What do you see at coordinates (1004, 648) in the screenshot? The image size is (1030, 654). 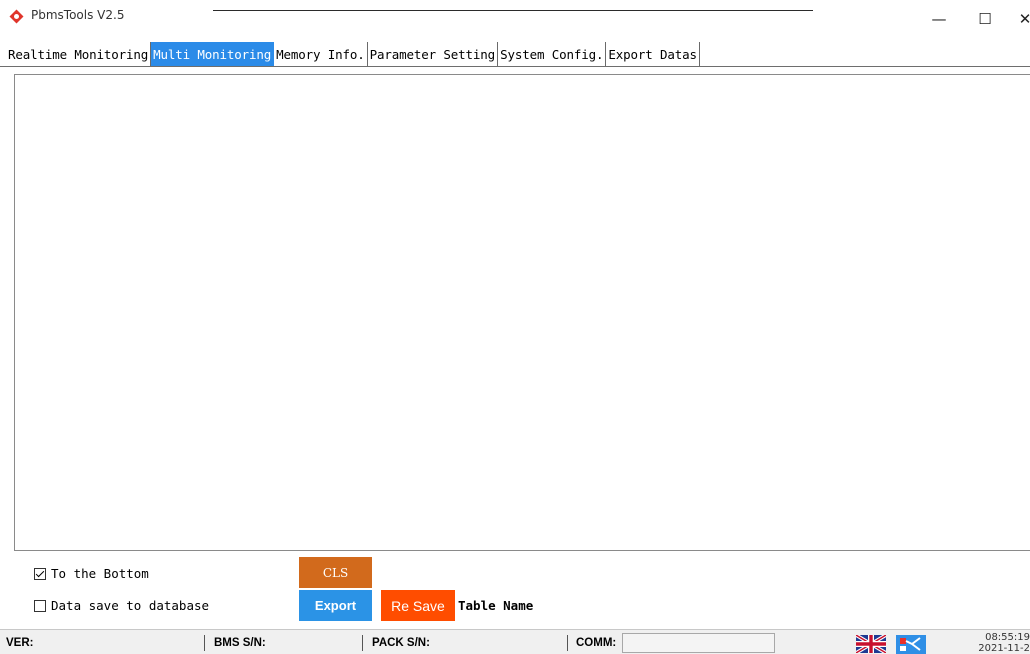 I see `clock-date: 2021-11-2` at bounding box center [1004, 648].